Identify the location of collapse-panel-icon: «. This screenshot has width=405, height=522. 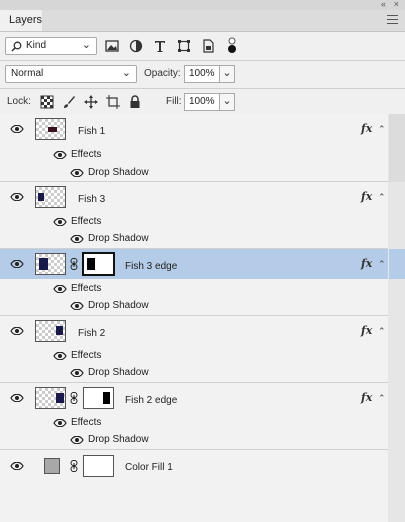
(383, 4).